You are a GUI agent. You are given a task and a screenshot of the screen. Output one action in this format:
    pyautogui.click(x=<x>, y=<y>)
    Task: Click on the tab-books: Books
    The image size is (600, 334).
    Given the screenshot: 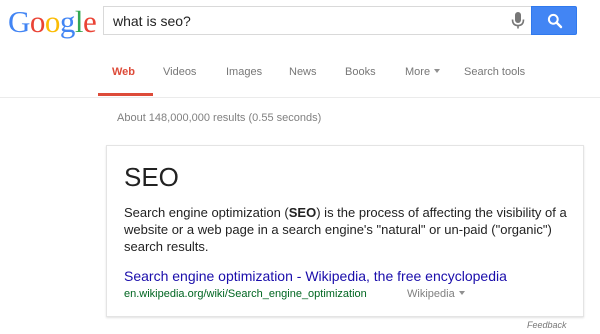 What is the action you would take?
    pyautogui.click(x=360, y=72)
    